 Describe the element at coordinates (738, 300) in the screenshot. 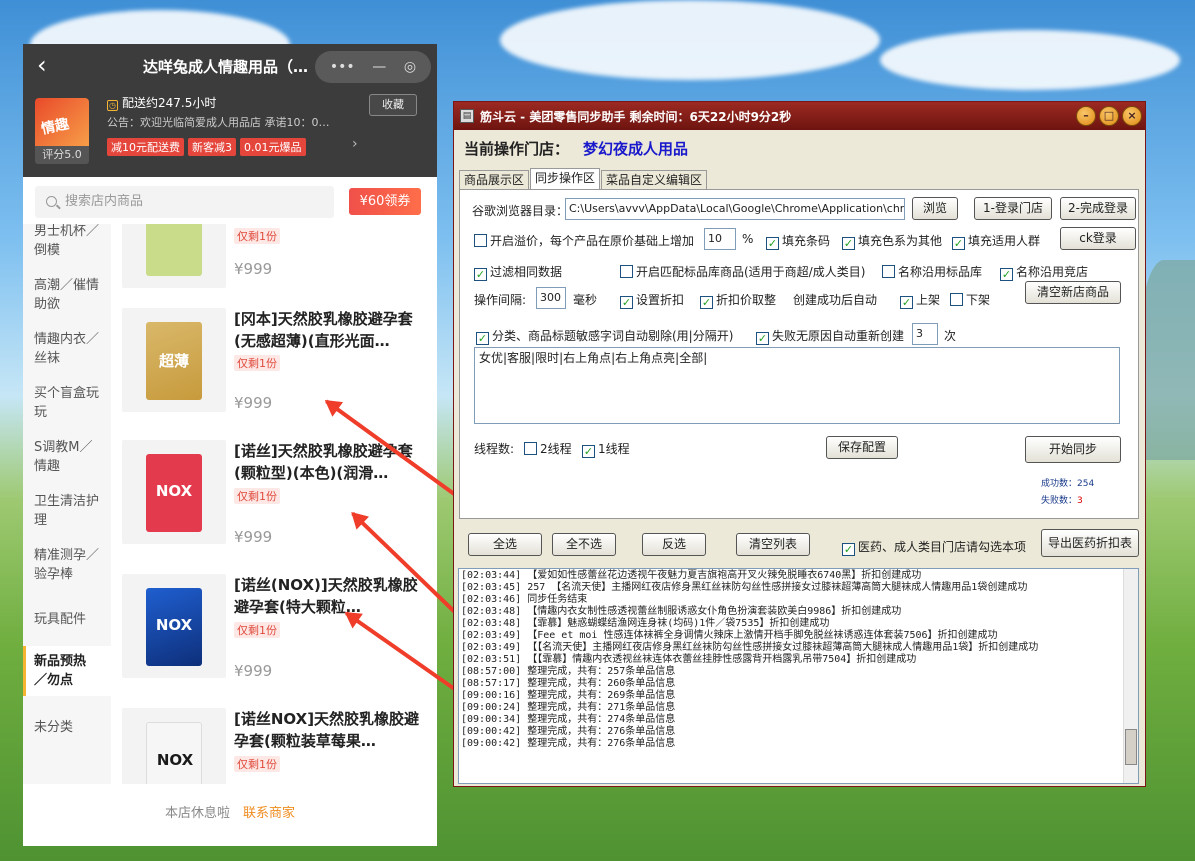

I see `discount-round-checkbox: ✓ 折扣价取整` at that location.